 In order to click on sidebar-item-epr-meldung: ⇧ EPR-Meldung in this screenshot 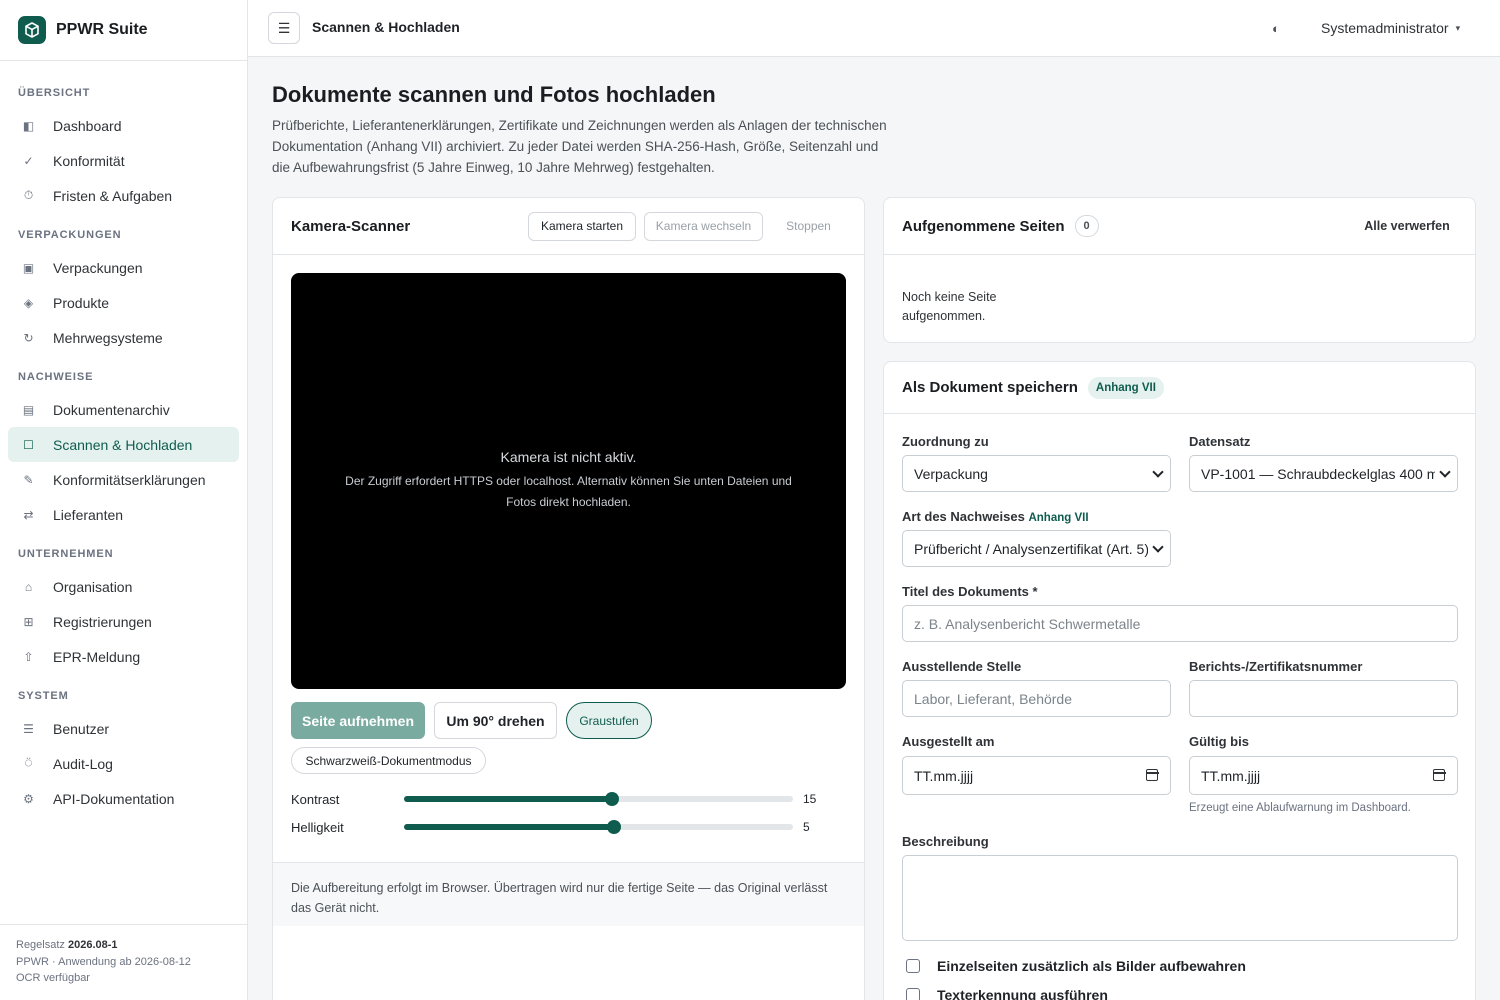, I will do `click(123, 656)`.